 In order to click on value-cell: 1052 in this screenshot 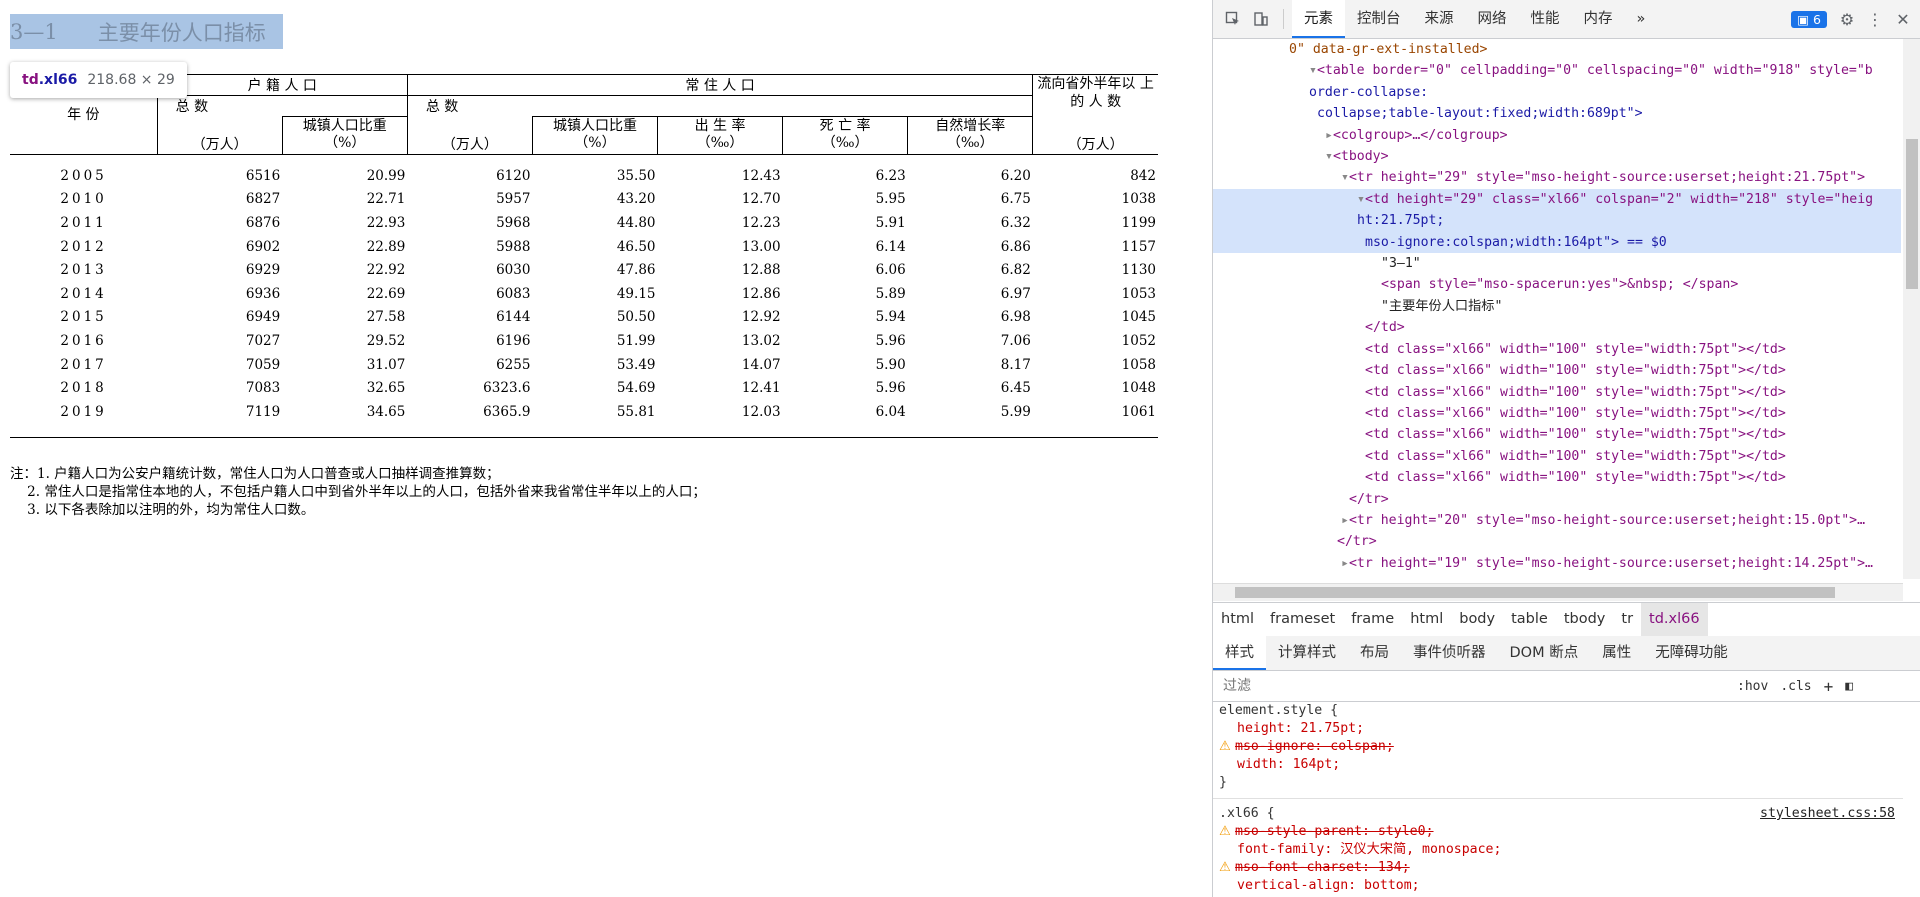, I will do `click(1138, 340)`.